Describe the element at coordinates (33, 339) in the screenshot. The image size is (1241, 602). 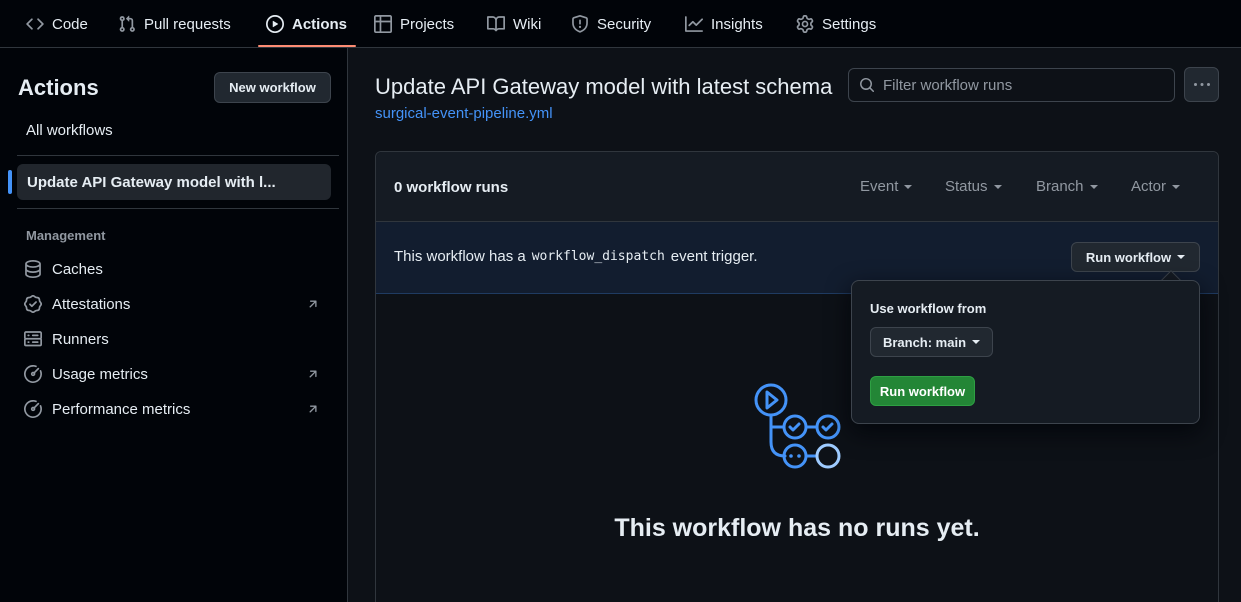
I see `server-icon` at that location.